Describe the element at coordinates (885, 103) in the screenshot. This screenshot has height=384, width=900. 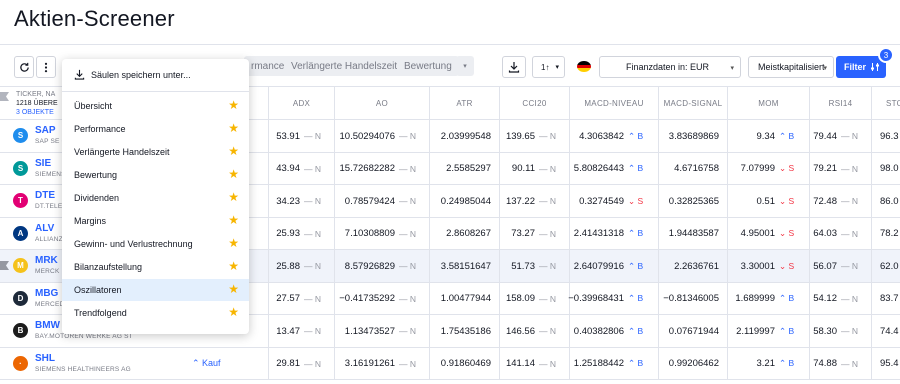
I see `column-header-sto: STO` at that location.